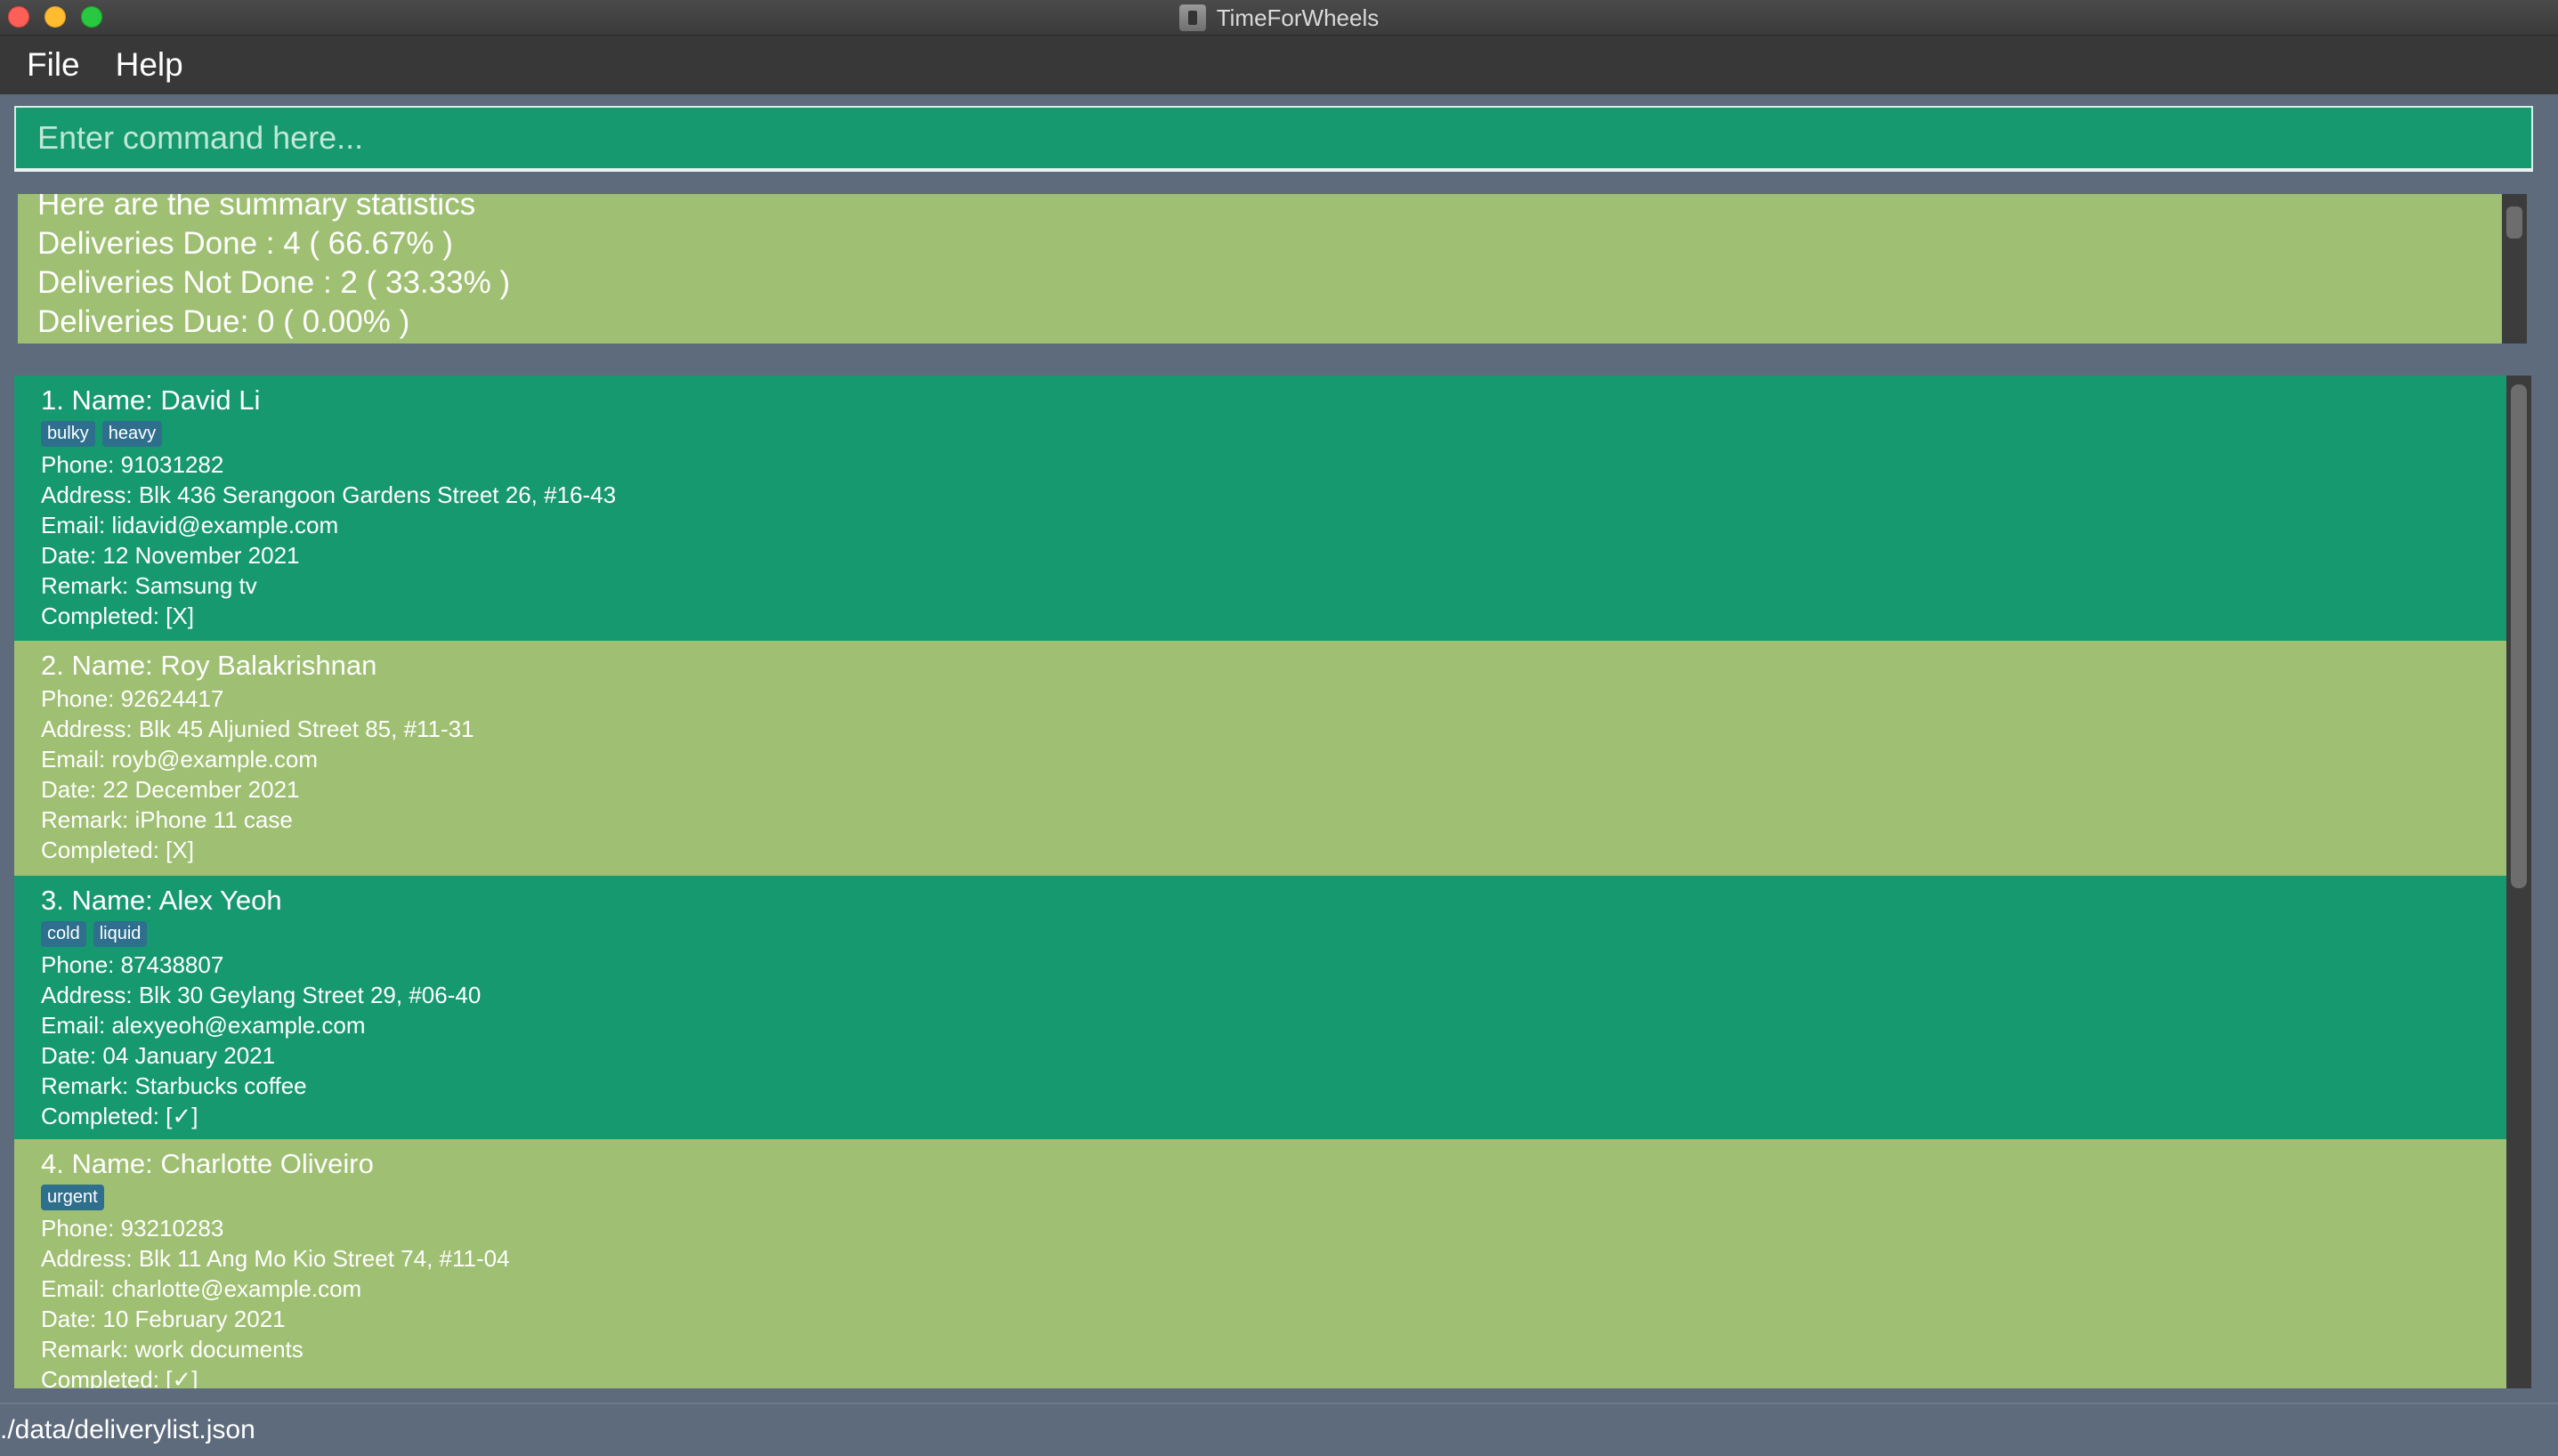  Describe the element at coordinates (132, 434) in the screenshot. I see `tag: heavy` at that location.